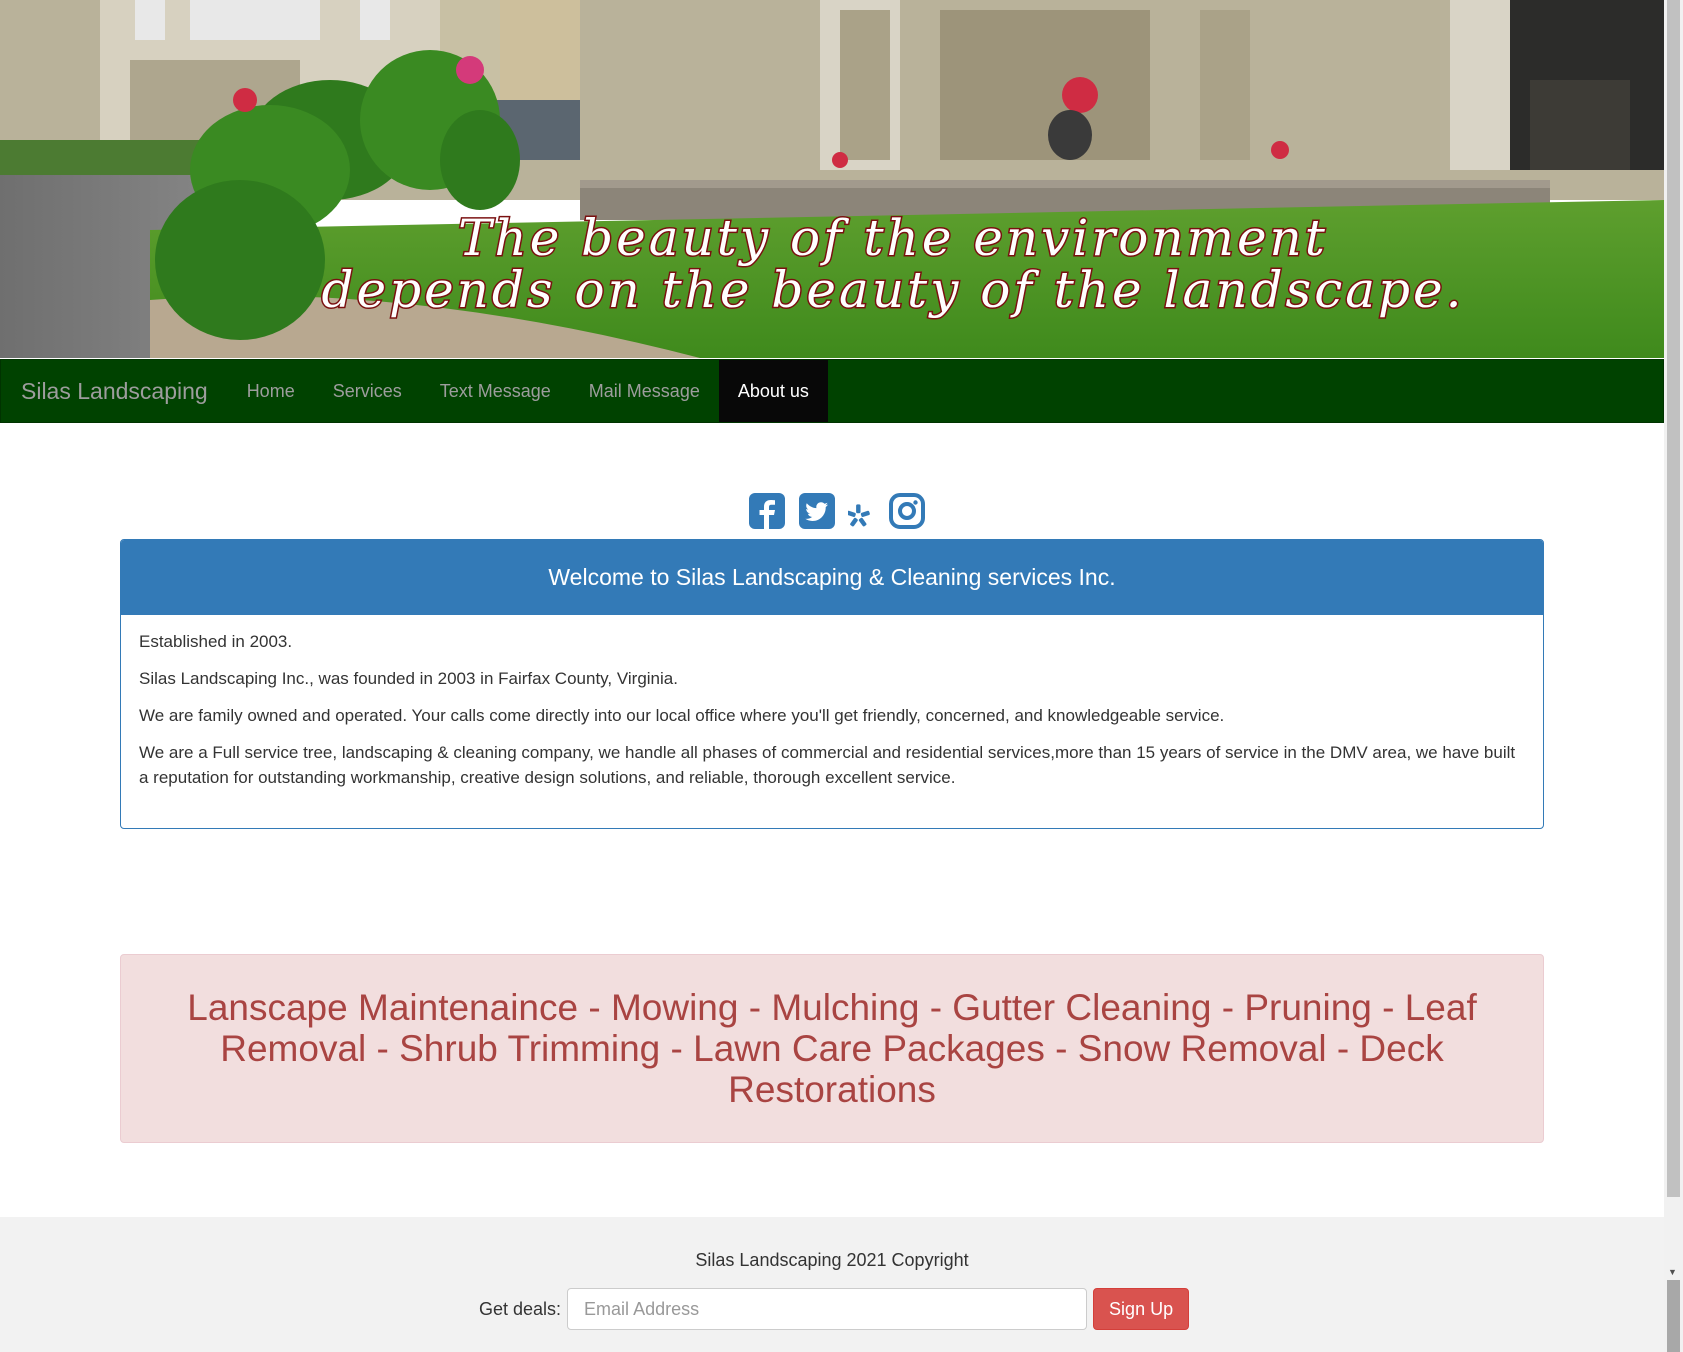  I want to click on nav-services: Services, so click(367, 391).